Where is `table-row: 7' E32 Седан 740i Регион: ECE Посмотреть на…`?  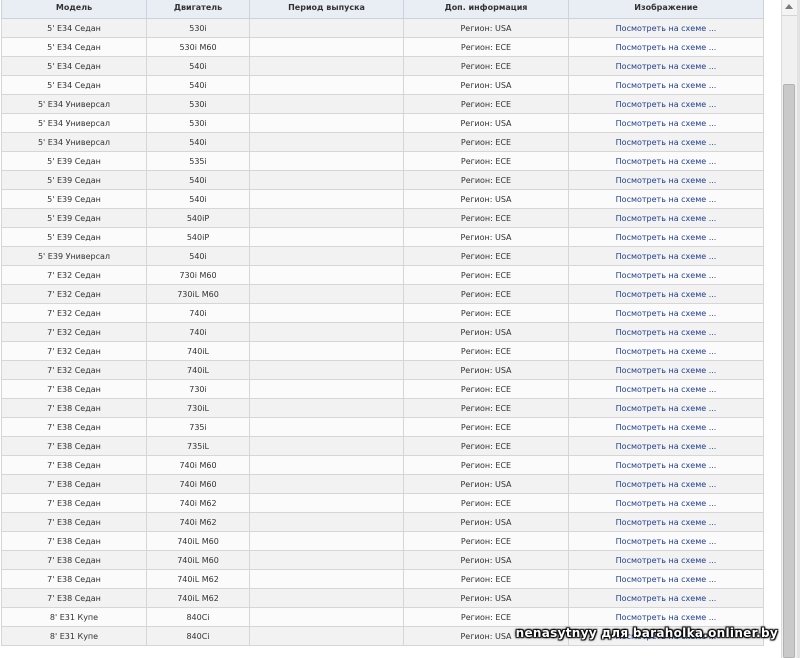 table-row: 7' E32 Седан 740i Регион: ECE Посмотреть на… is located at coordinates (382, 313).